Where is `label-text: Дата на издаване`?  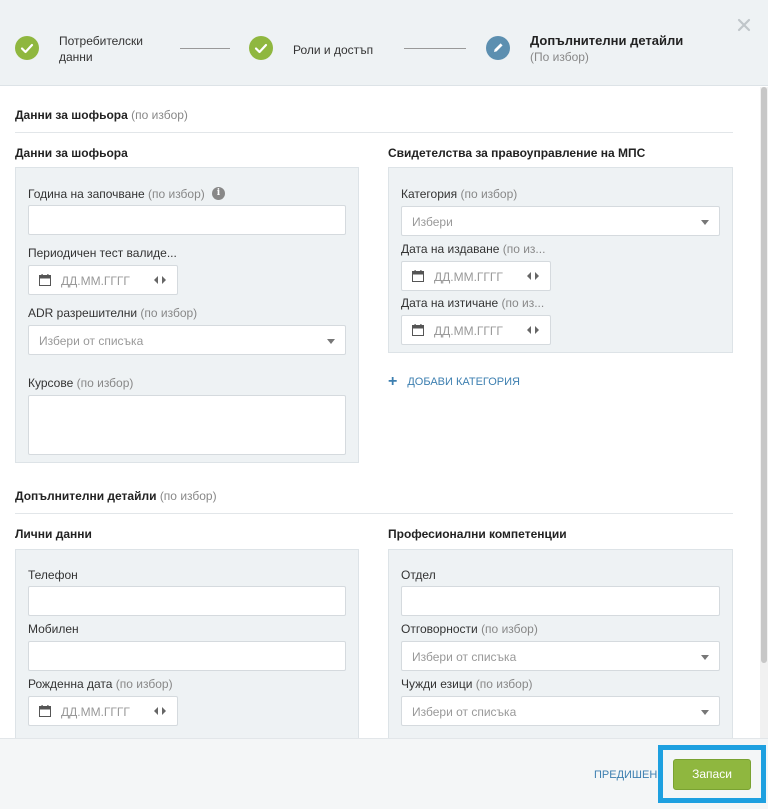
label-text: Дата на издаване is located at coordinates (450, 249).